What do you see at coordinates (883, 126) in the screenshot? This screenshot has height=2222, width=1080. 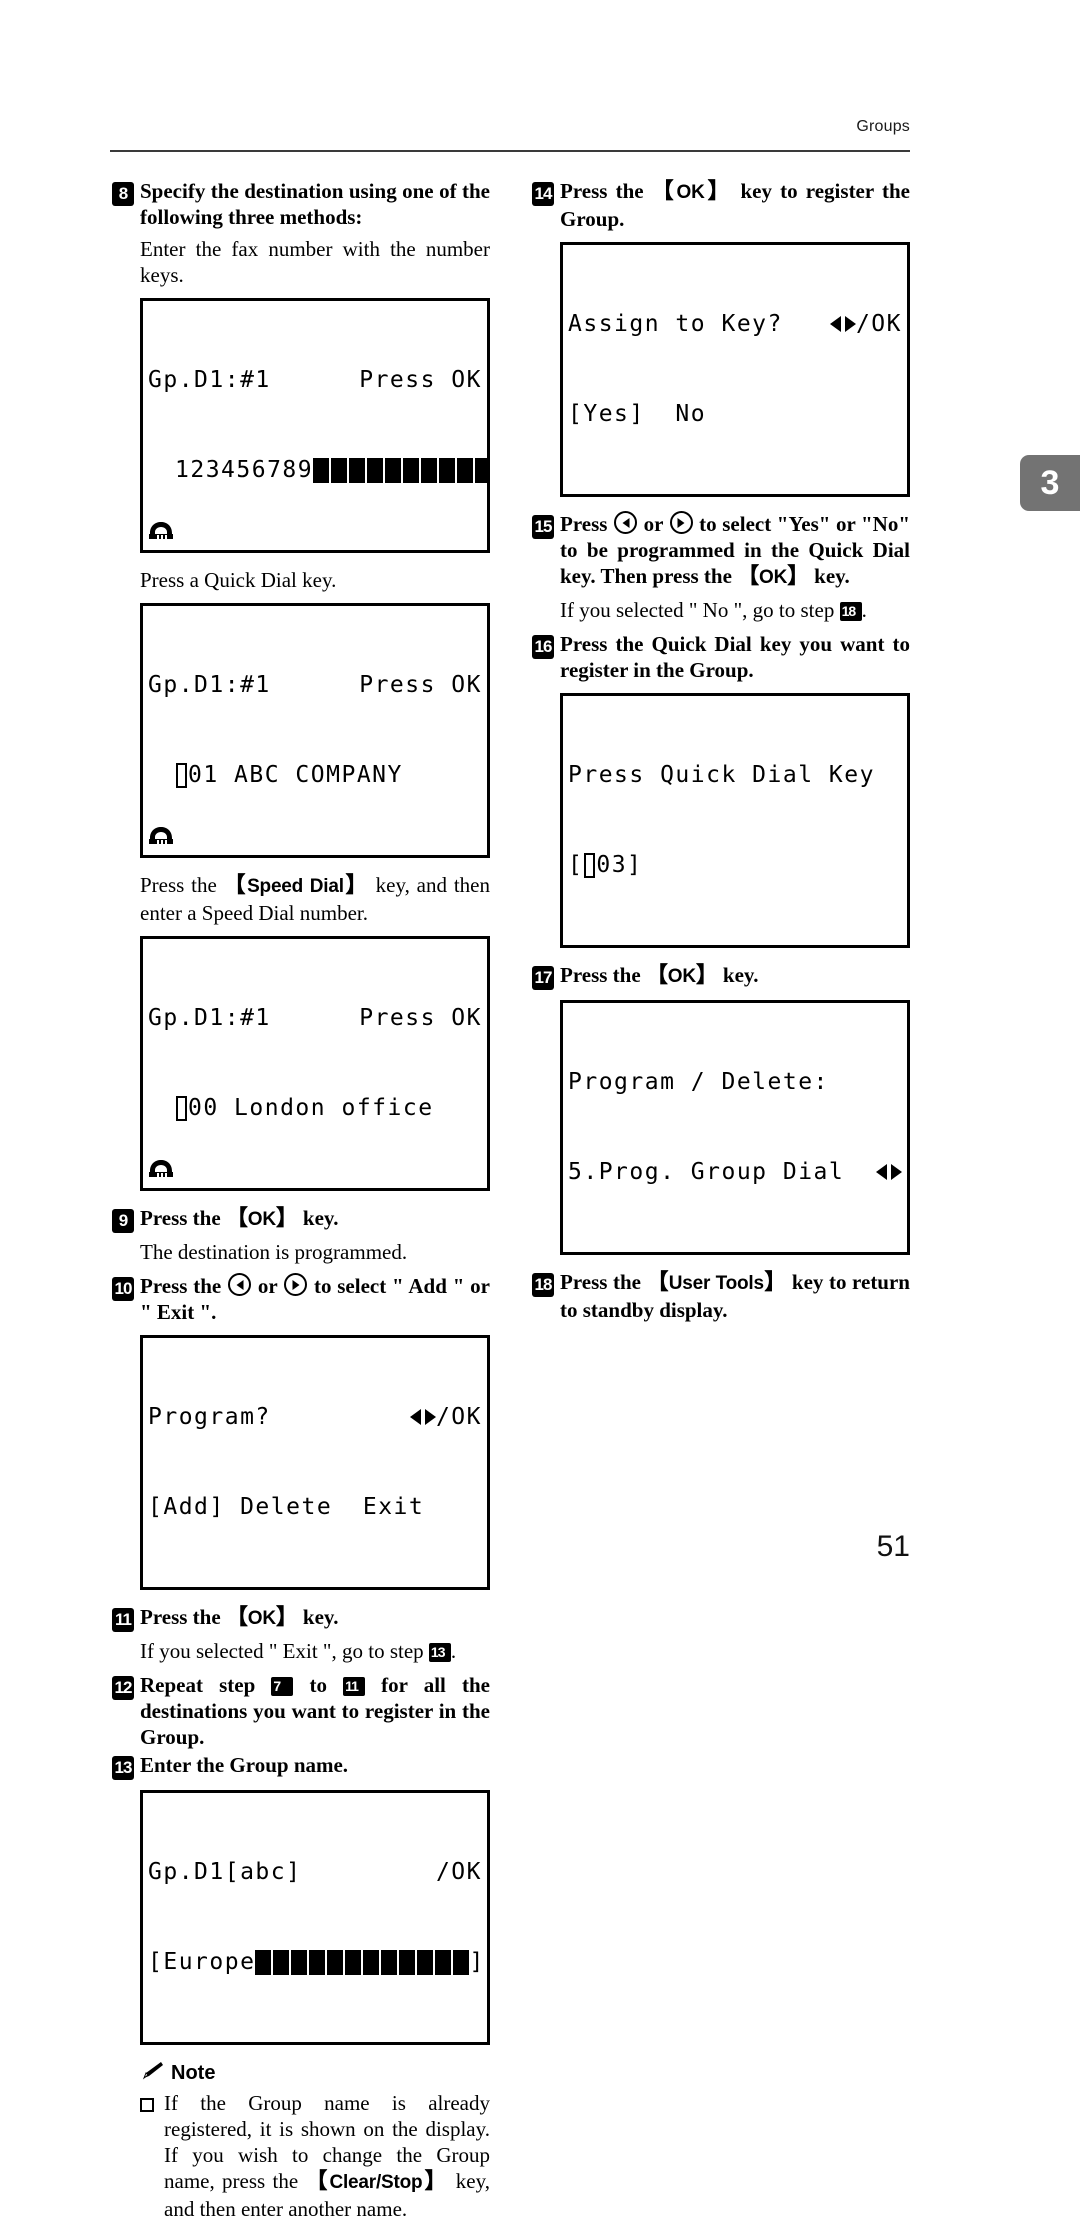 I see `running-header: Groups` at bounding box center [883, 126].